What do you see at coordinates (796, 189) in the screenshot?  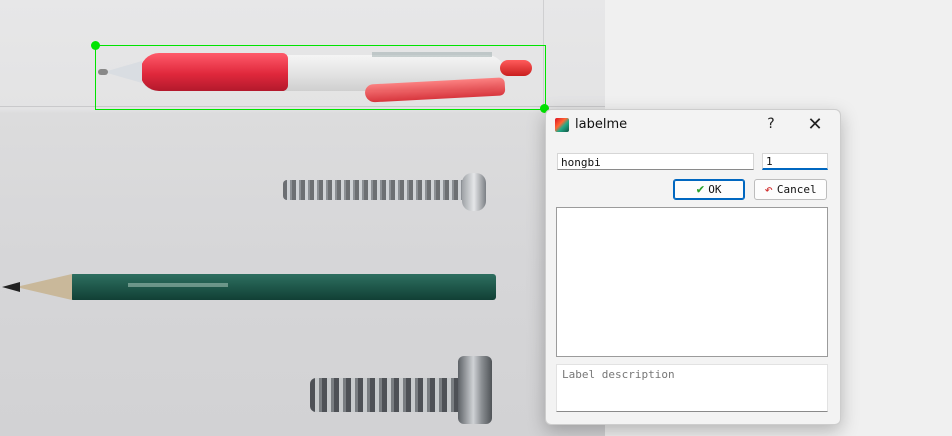 I see `cancel-button-label: Cancel` at bounding box center [796, 189].